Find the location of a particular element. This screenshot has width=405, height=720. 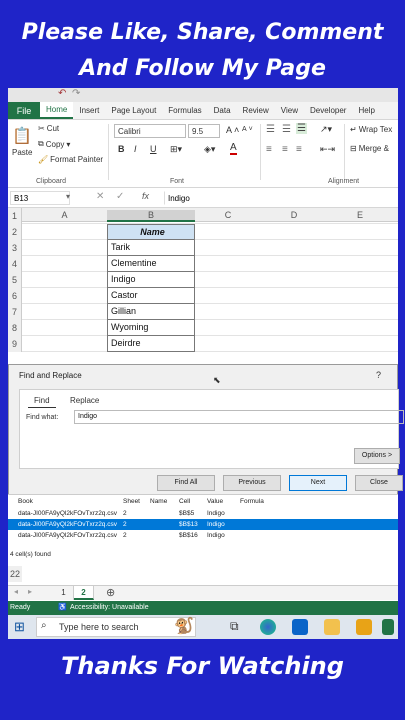

borders-icon: ⊞▾ is located at coordinates (176, 149).